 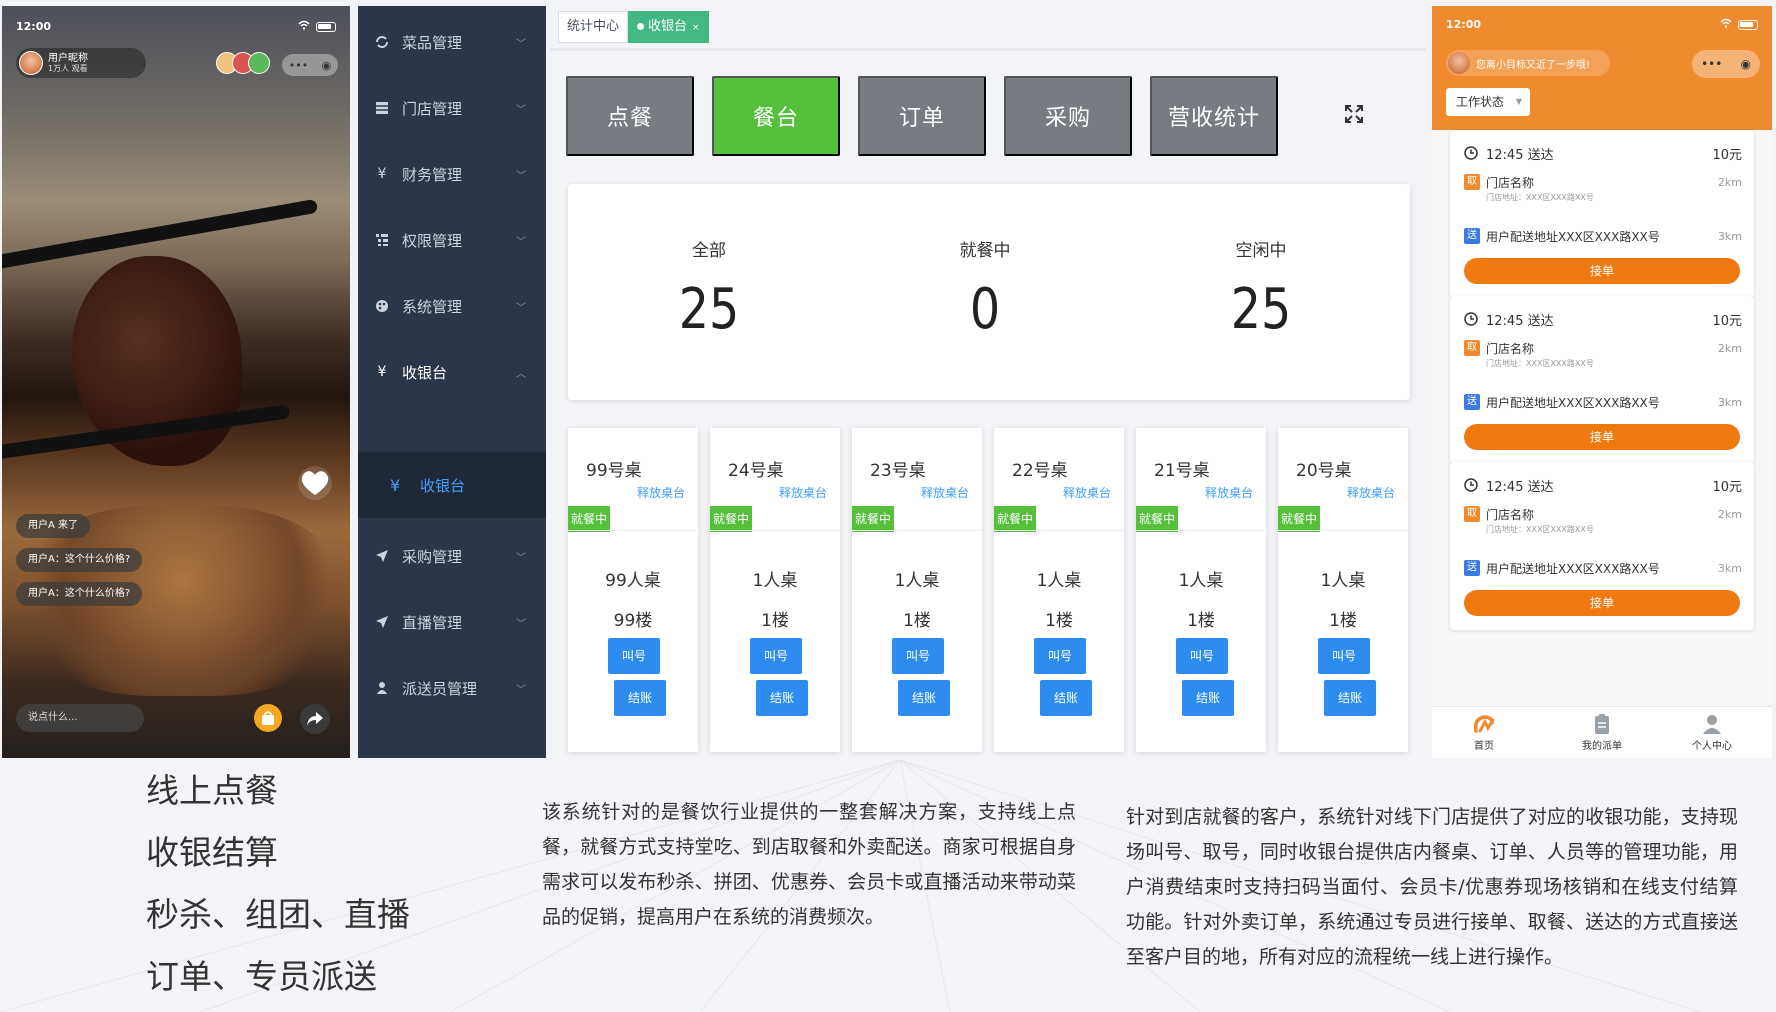 What do you see at coordinates (1459, 63) in the screenshot?
I see `avatar` at bounding box center [1459, 63].